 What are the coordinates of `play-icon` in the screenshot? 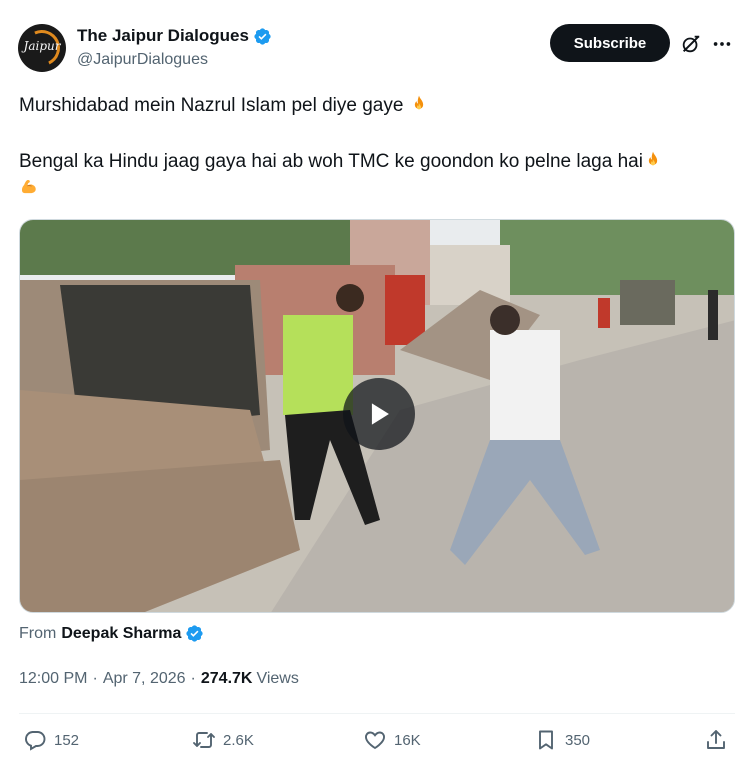 It's located at (380, 414).